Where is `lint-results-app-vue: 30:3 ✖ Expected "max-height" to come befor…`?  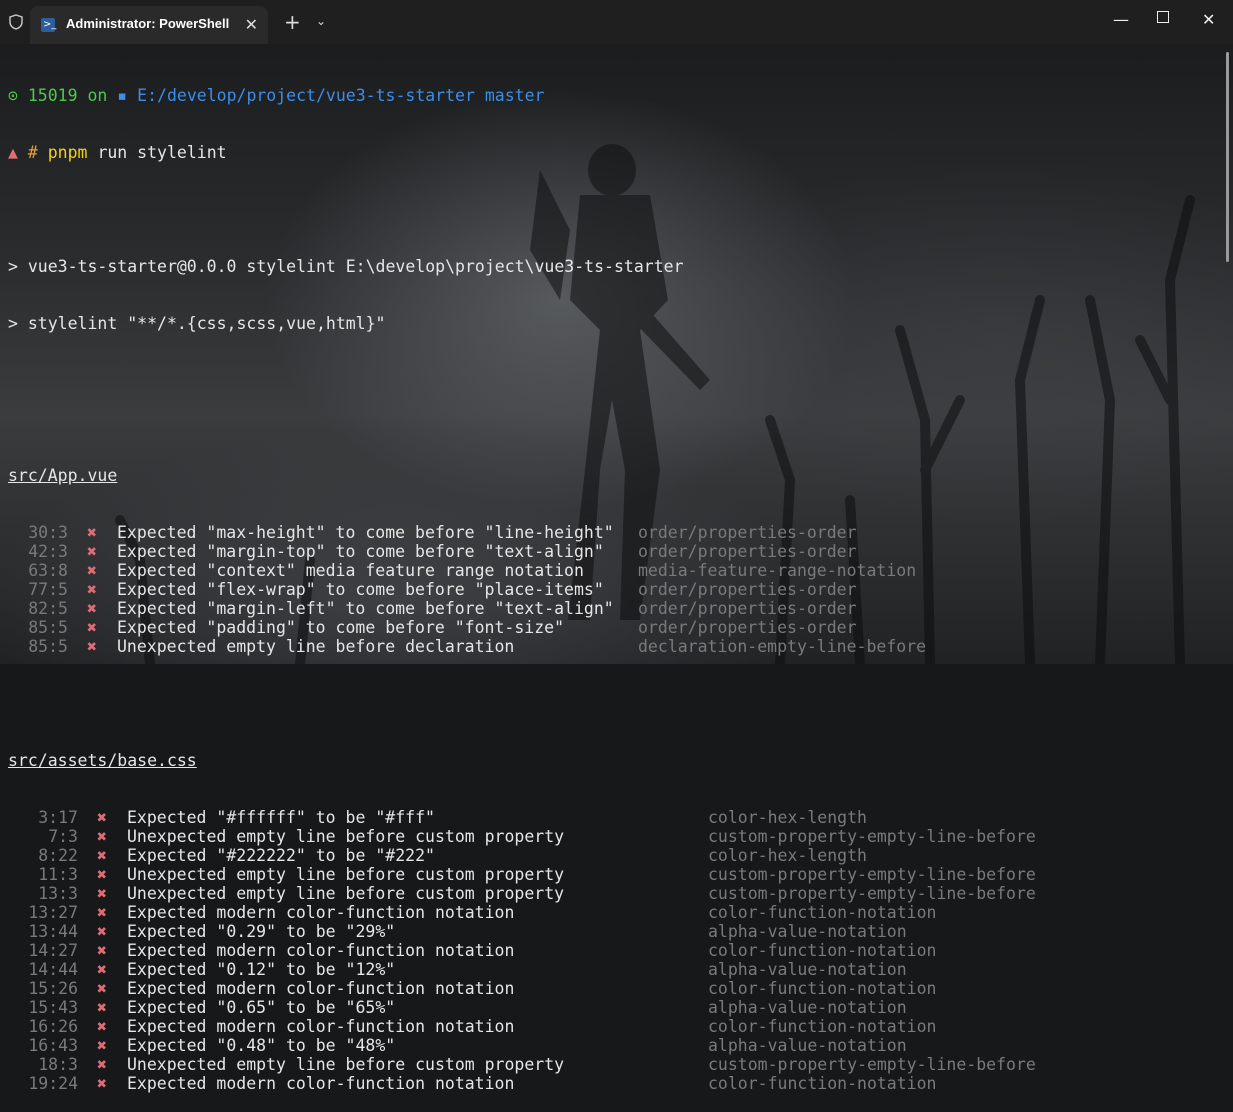 lint-results-app-vue: 30:3 ✖ Expected "max-height" to come befor… is located at coordinates (467, 589).